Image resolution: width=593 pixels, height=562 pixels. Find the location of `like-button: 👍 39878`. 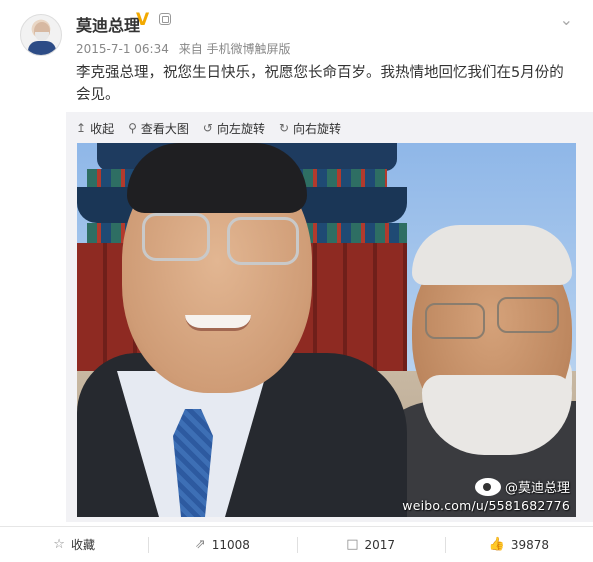

like-button: 👍 39878 is located at coordinates (518, 544).